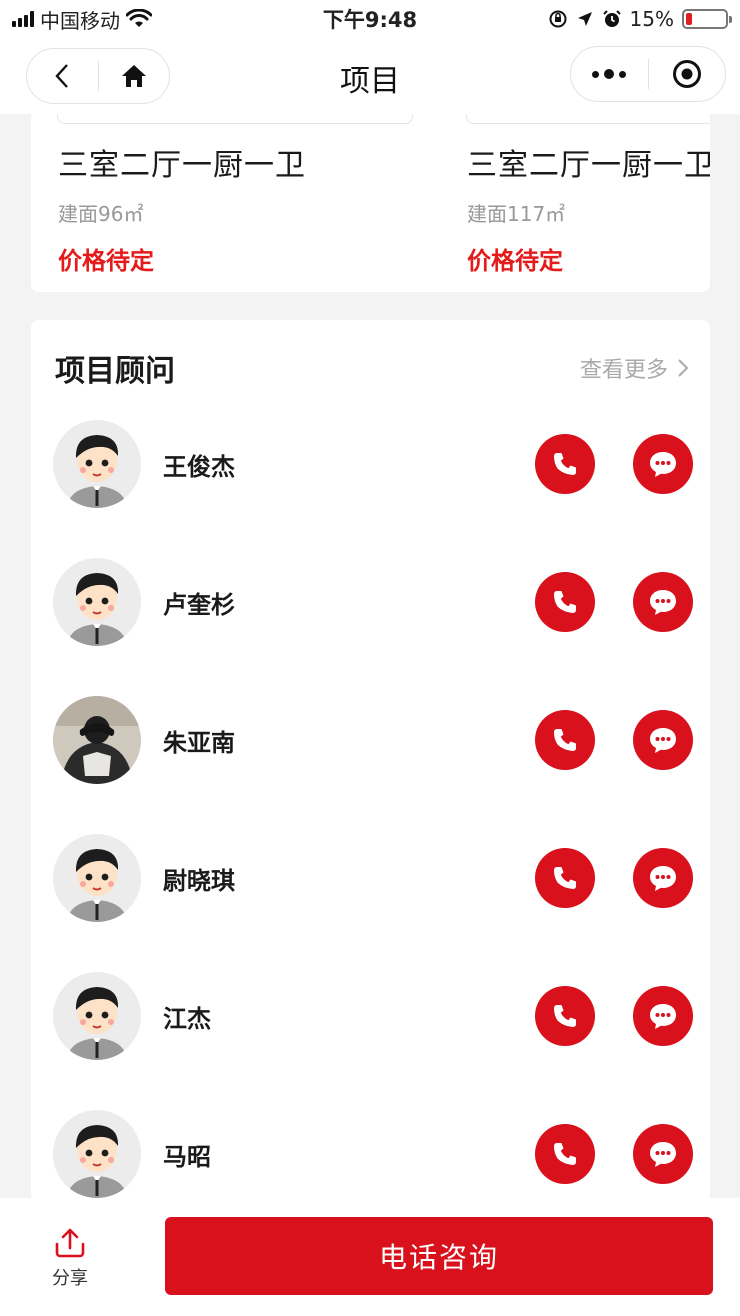 This screenshot has width=740, height=1316. What do you see at coordinates (101, 214) in the screenshot?
I see `floorplan-area: 建面96㎡` at bounding box center [101, 214].